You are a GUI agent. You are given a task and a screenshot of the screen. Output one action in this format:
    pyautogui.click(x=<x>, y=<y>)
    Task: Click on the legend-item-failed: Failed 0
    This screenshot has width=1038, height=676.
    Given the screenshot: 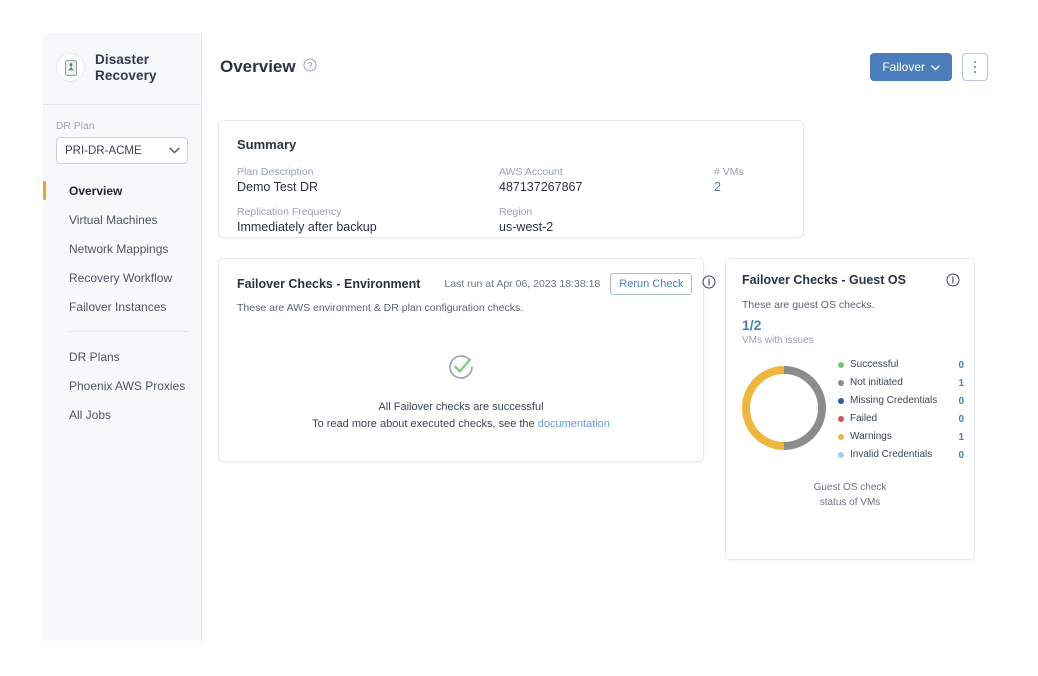 What is the action you would take?
    pyautogui.click(x=901, y=419)
    